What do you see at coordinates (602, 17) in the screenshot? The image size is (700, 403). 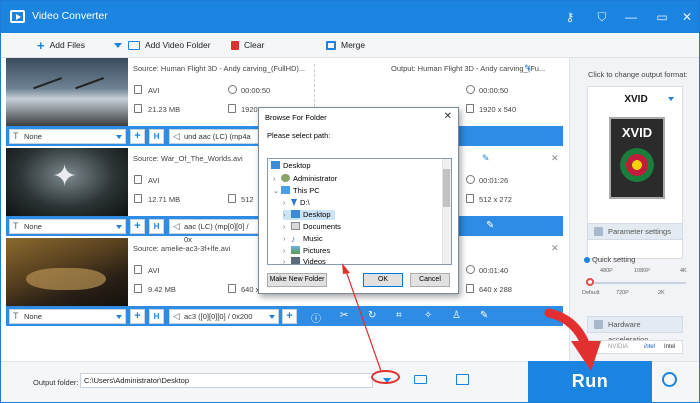 I see `cart-icon: ⛉` at bounding box center [602, 17].